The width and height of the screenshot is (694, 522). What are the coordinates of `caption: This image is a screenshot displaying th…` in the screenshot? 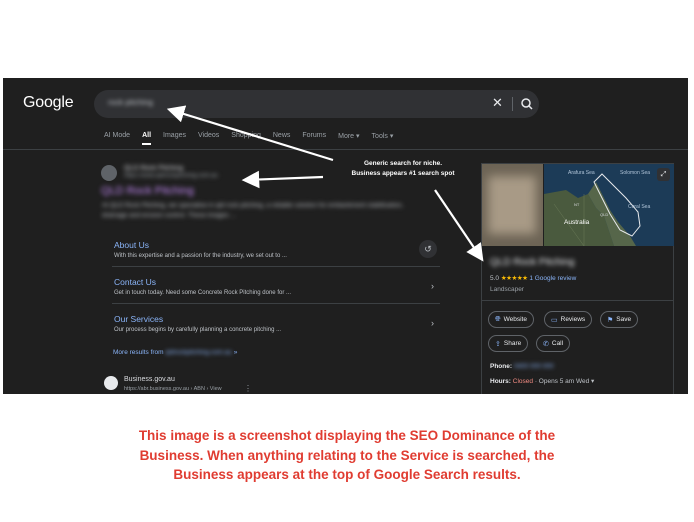 It's located at (347, 455).